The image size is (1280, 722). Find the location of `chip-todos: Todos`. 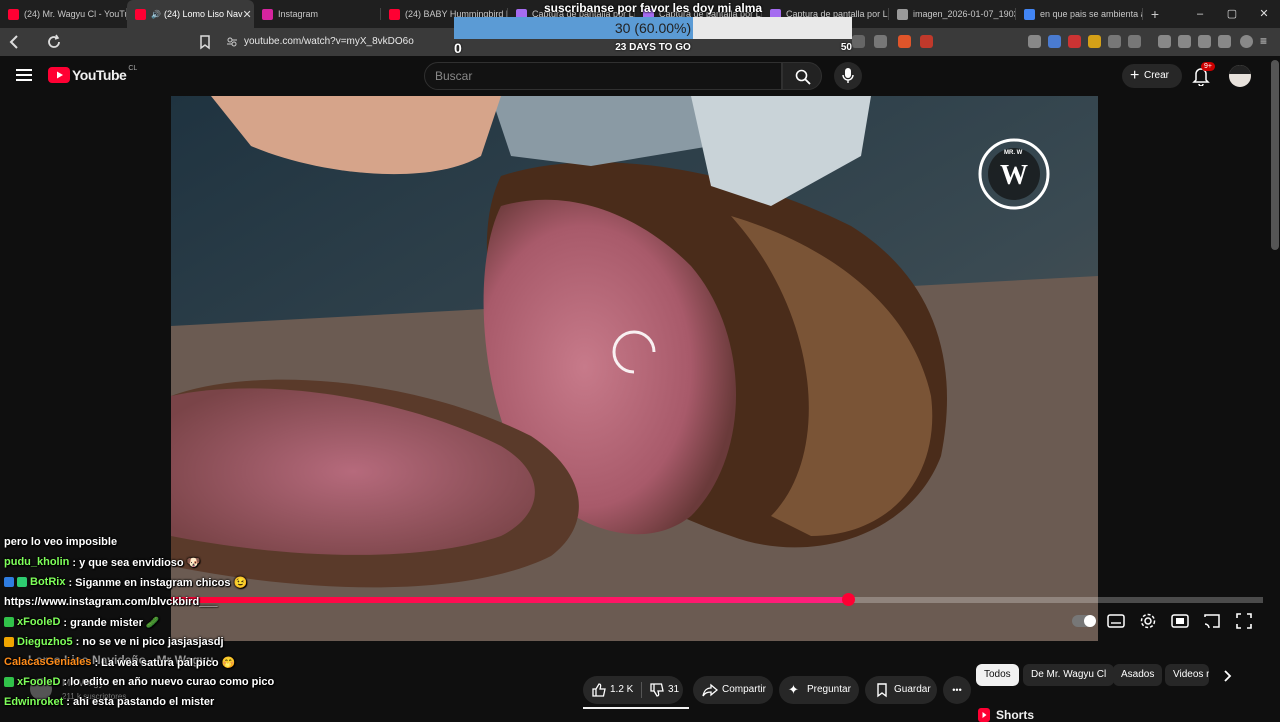

chip-todos: Todos is located at coordinates (997, 675).